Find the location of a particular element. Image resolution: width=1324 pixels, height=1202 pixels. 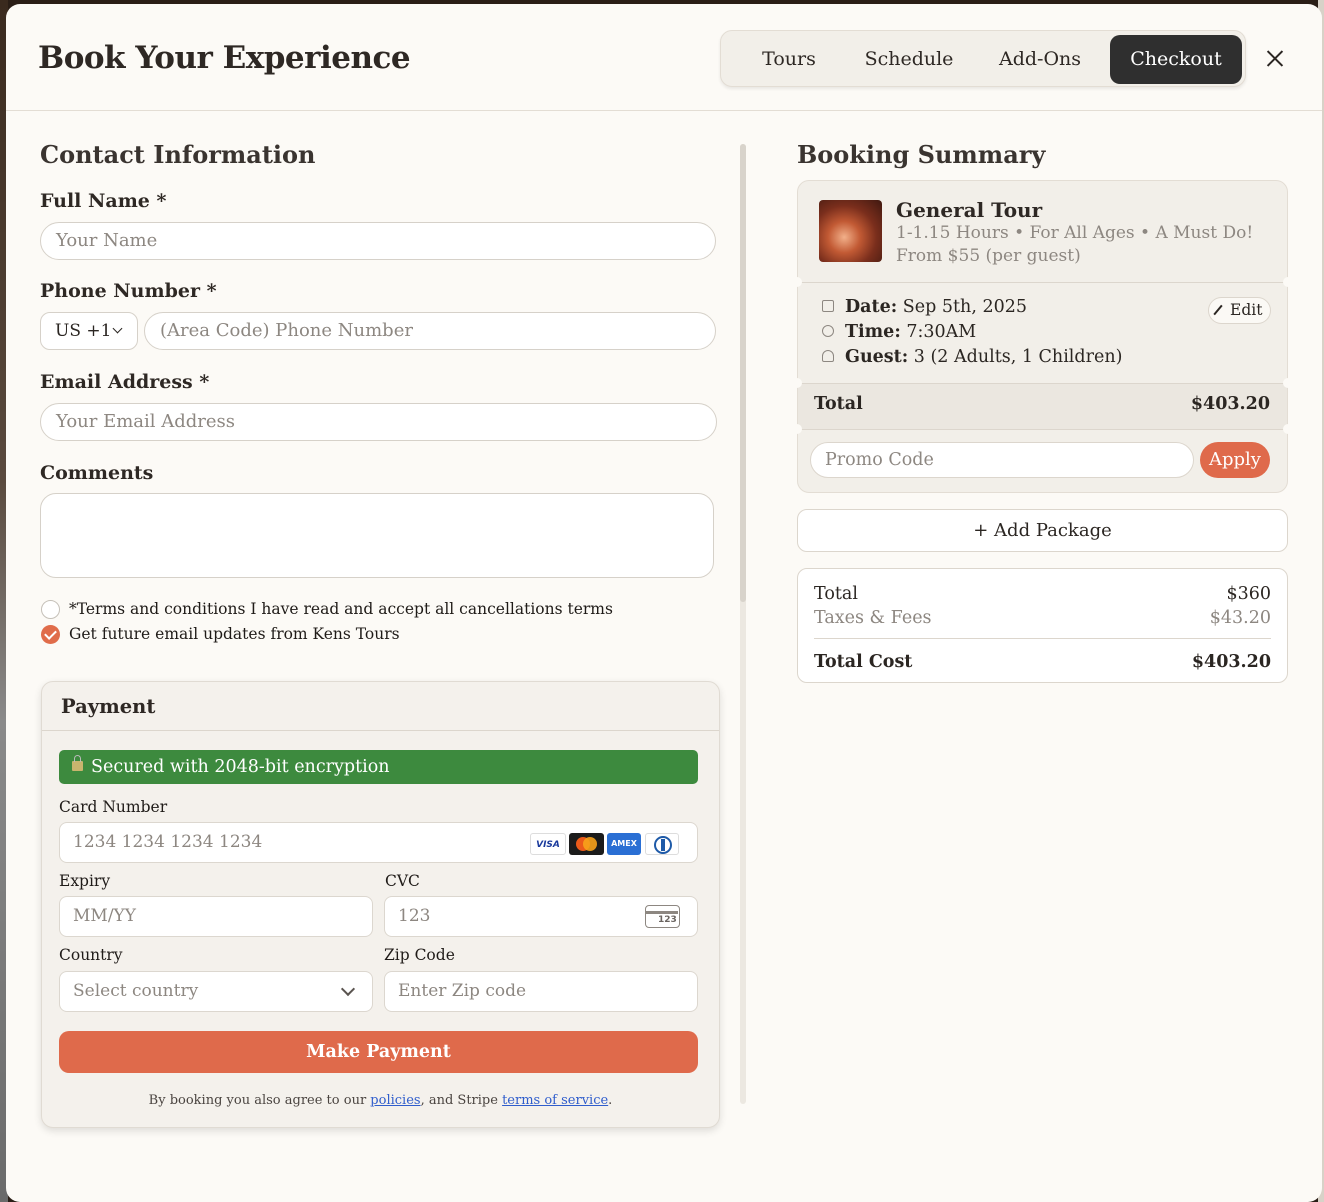

edit-button: Edit is located at coordinates (1239, 310).